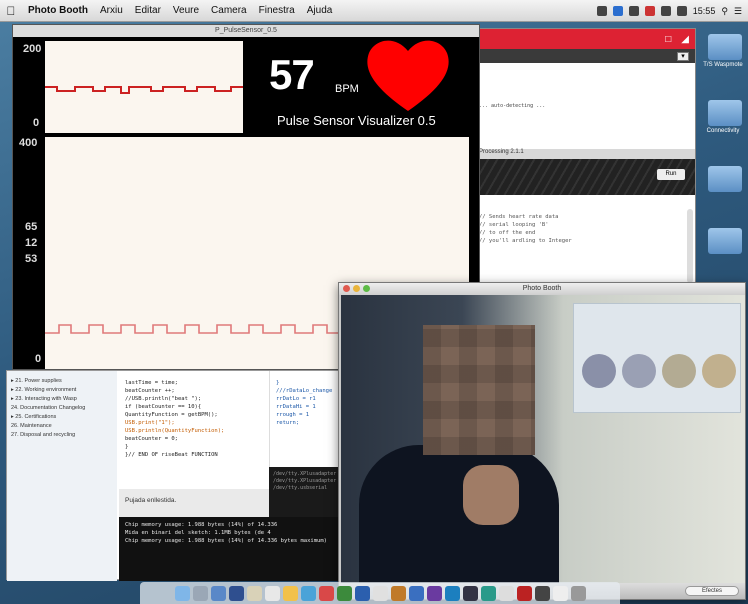 The width and height of the screenshot is (748, 604). I want to click on scrollbar, so click(690, 246).